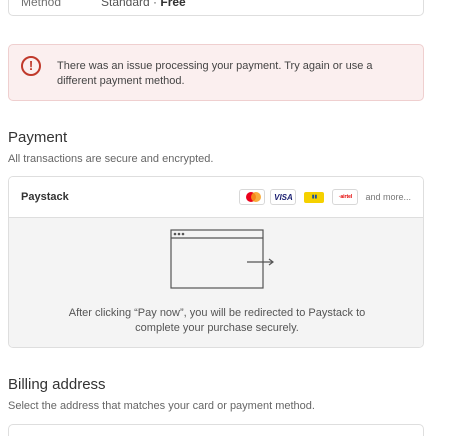 The image size is (474, 436). Describe the element at coordinates (252, 197) in the screenshot. I see `mastercard-icon` at that location.